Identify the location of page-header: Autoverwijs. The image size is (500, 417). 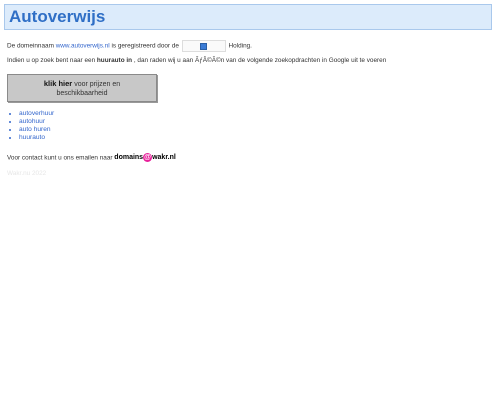
(248, 17).